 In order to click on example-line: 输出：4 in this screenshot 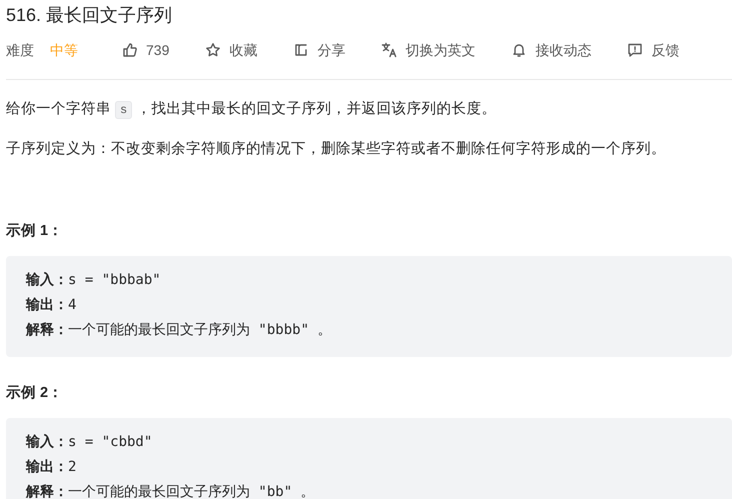, I will do `click(52, 305)`.